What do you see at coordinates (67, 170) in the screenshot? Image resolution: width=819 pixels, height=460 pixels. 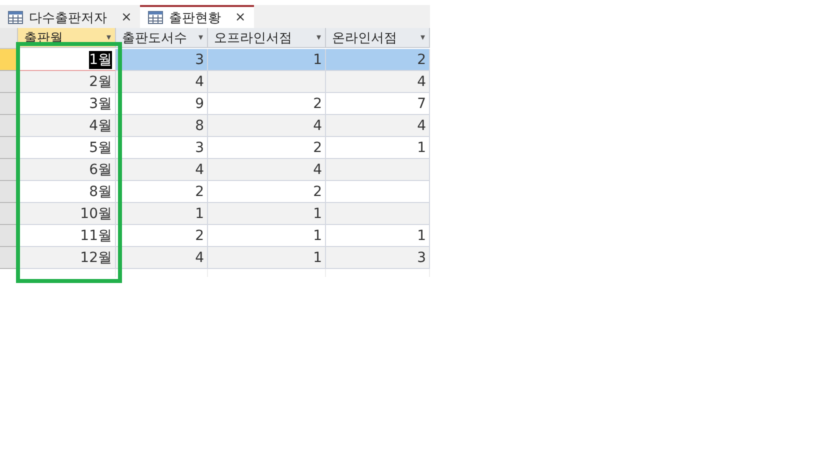 I see `table-cell: 6월` at bounding box center [67, 170].